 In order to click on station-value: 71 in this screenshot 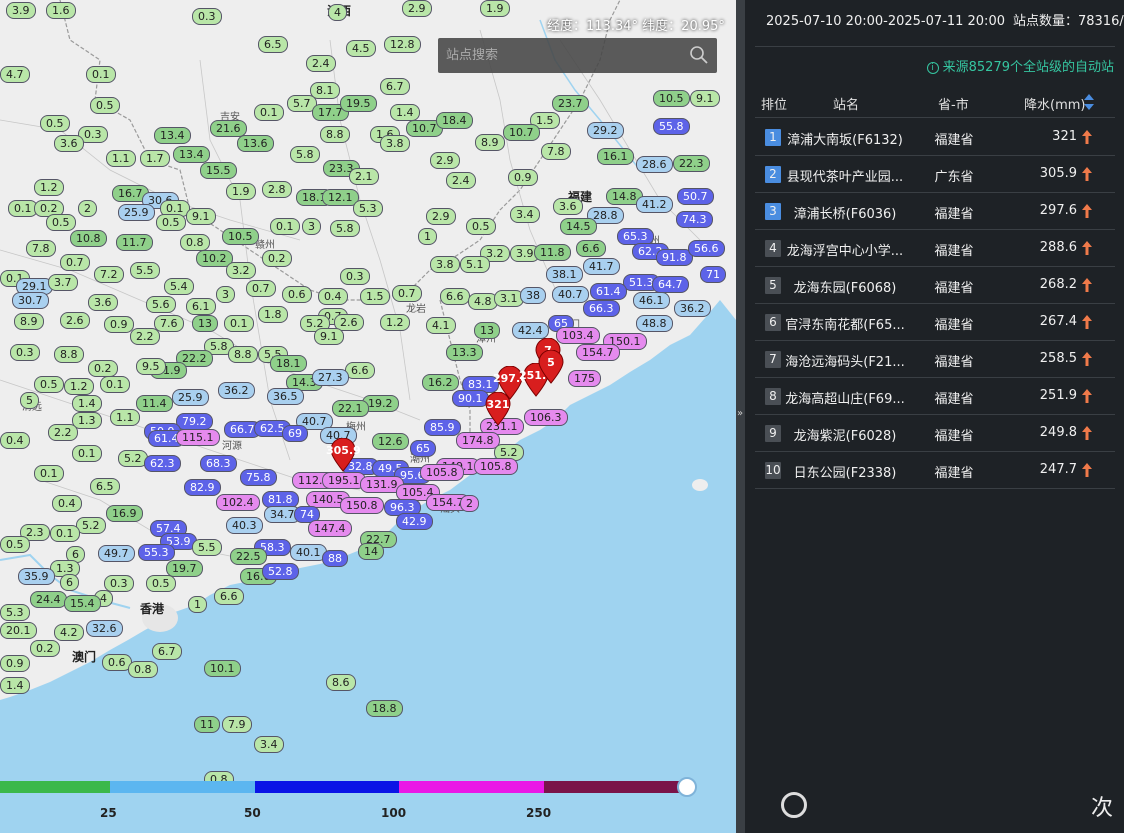, I will do `click(713, 274)`.